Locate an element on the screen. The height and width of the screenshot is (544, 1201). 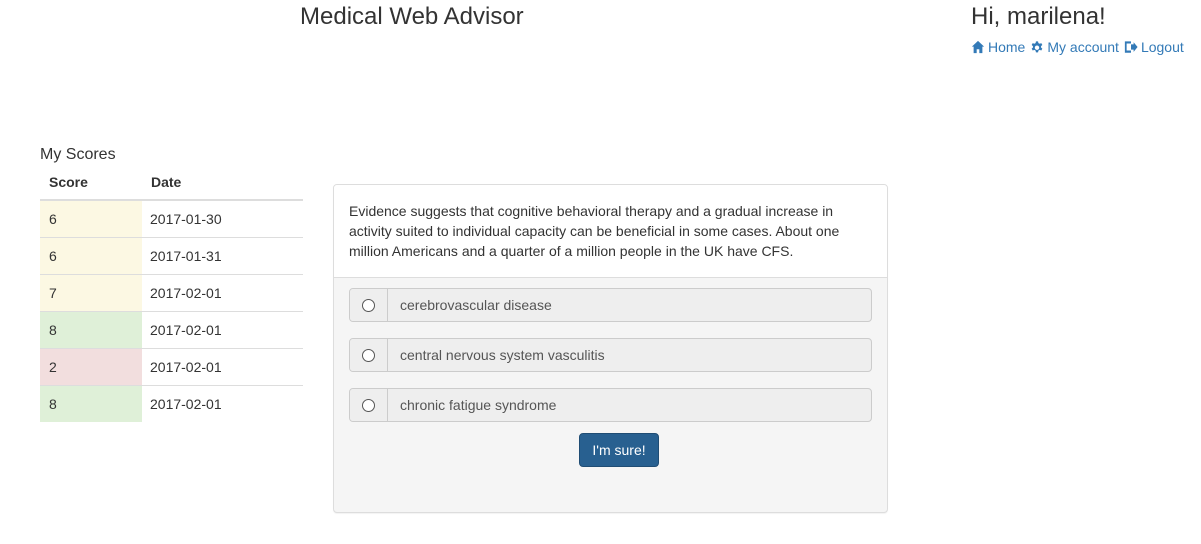
score-cell: 7 is located at coordinates (91, 293).